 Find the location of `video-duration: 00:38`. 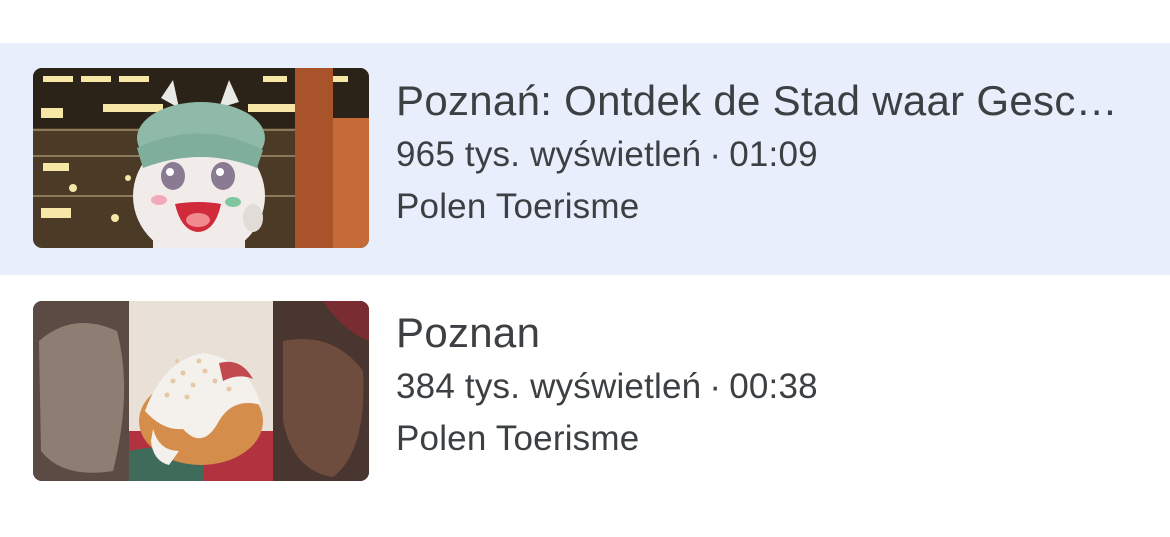

video-duration: 00:38 is located at coordinates (773, 386).